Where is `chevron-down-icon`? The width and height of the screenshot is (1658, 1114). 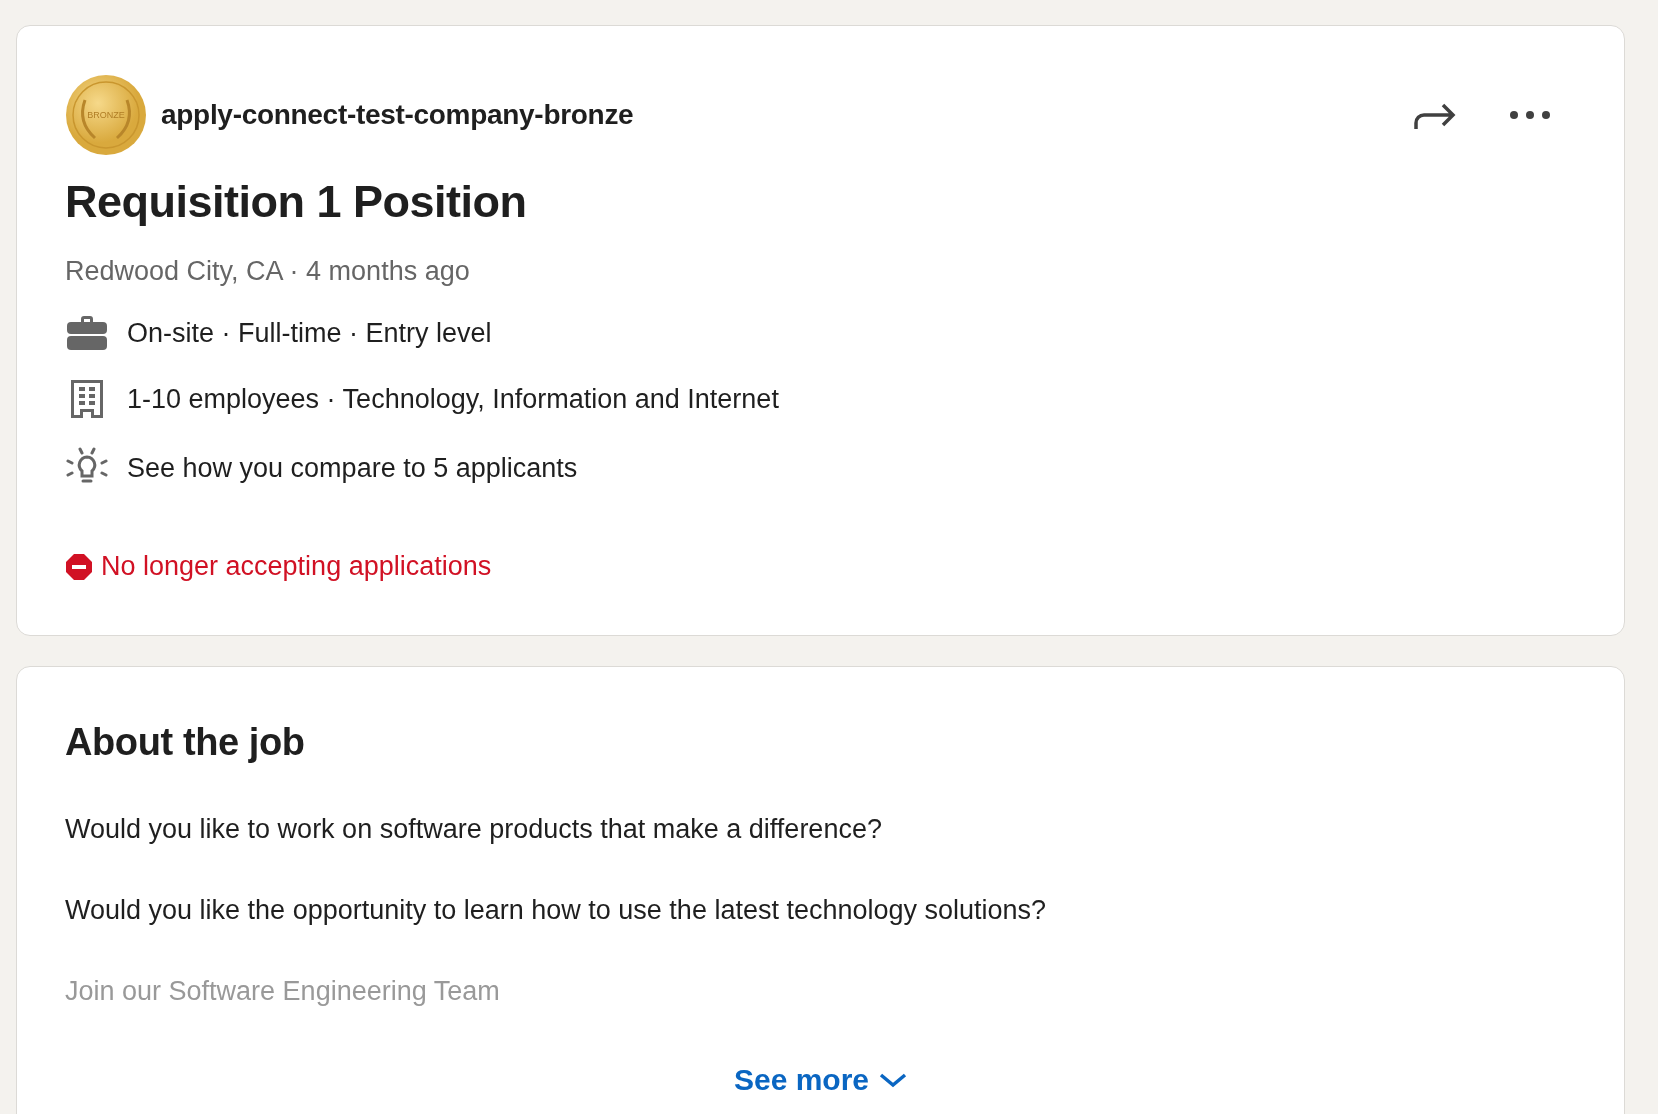 chevron-down-icon is located at coordinates (893, 1080).